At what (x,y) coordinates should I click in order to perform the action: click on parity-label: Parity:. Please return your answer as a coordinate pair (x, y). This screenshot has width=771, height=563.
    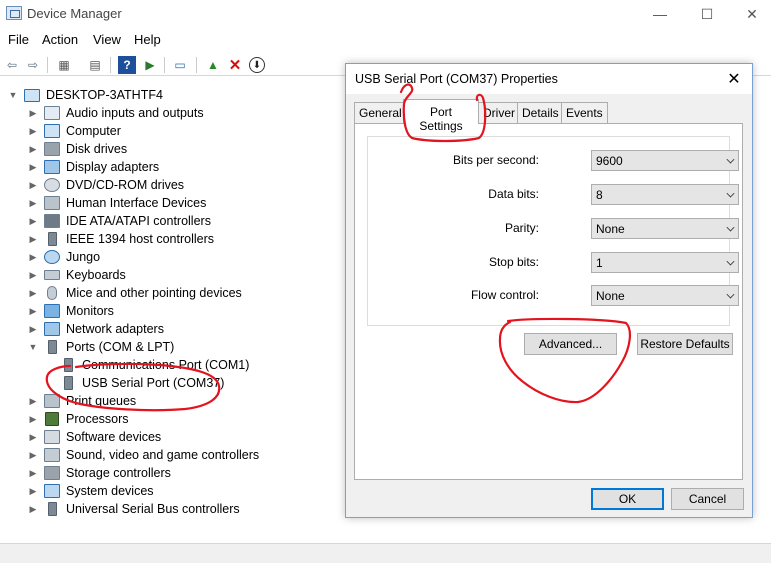
    Looking at the image, I should click on (521, 228).